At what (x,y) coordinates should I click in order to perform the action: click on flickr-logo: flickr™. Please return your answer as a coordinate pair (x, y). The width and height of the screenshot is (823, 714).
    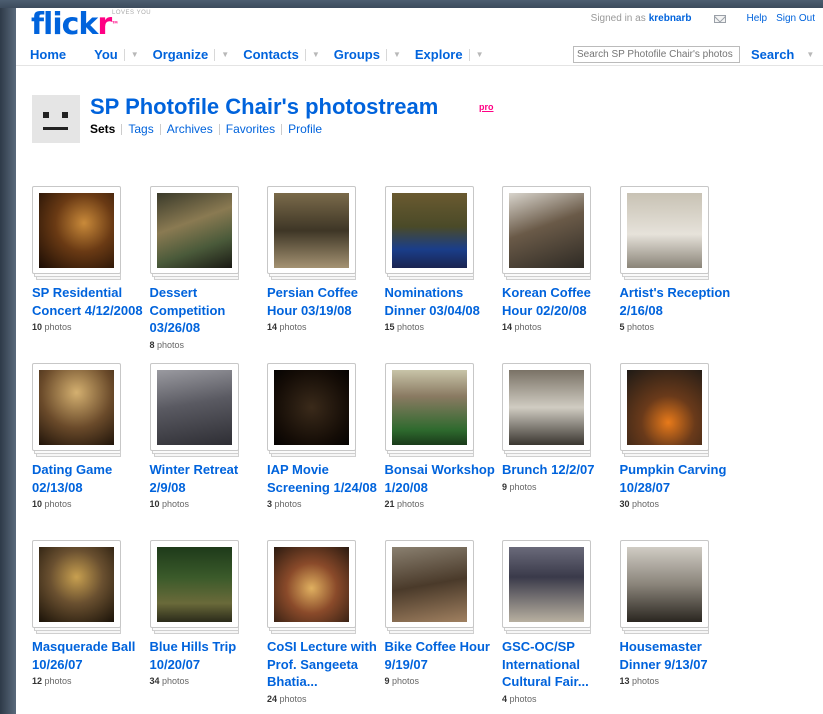
    Looking at the image, I should click on (75, 25).